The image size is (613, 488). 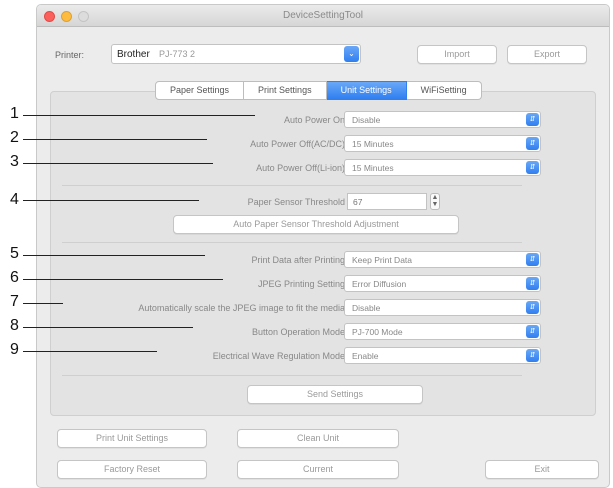 What do you see at coordinates (377, 332) in the screenshot?
I see `button-operation-mode-value: PJ-700 Mode` at bounding box center [377, 332].